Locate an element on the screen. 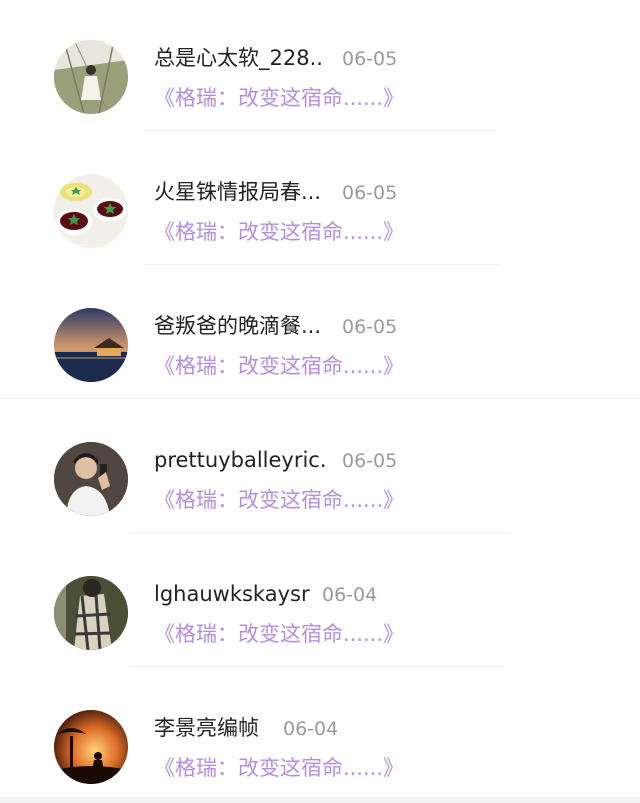  avatar-sunset-villa-icon is located at coordinates (91, 345).